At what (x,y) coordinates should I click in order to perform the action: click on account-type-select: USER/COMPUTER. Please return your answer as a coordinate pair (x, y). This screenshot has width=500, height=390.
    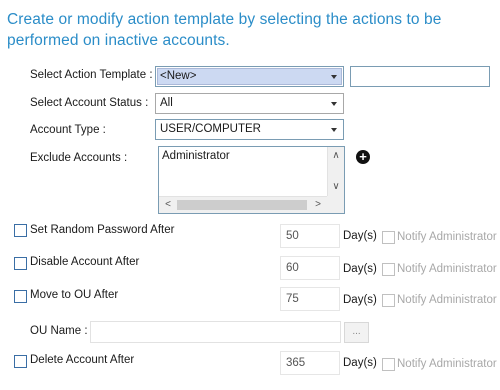
    Looking at the image, I should click on (249, 129).